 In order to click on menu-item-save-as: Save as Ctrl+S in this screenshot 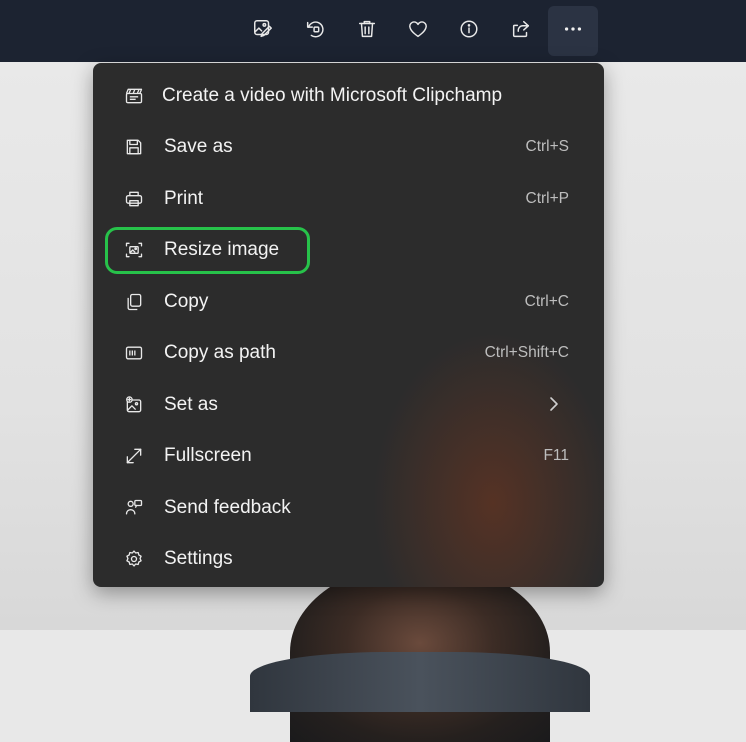, I will do `click(349, 147)`.